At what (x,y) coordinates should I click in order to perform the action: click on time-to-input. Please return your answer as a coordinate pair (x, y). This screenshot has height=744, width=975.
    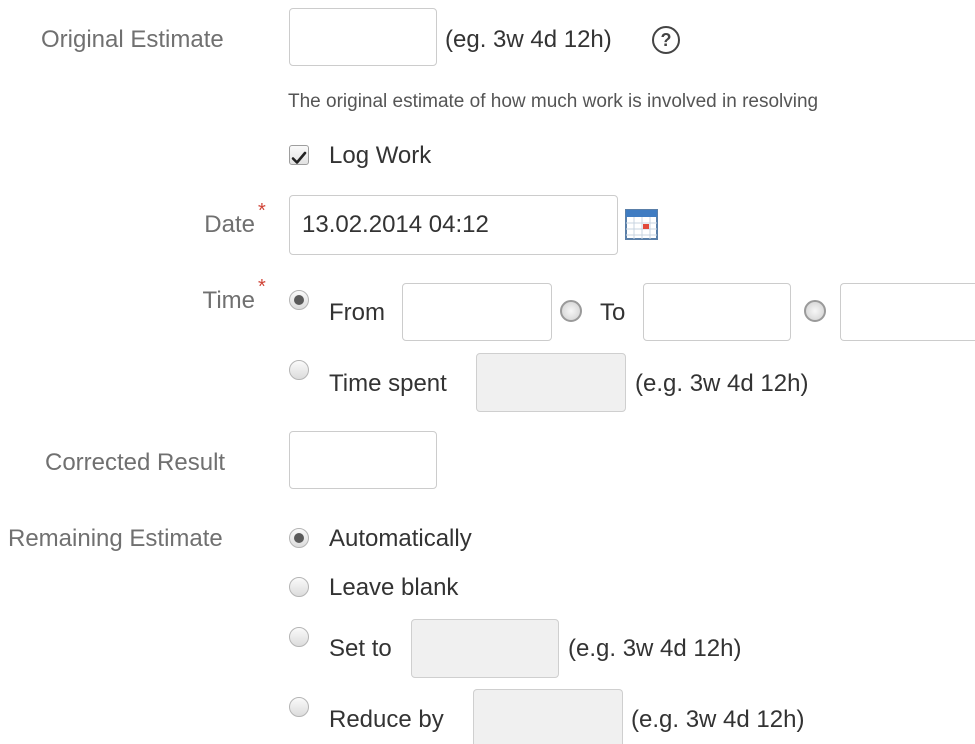
    Looking at the image, I should click on (717, 312).